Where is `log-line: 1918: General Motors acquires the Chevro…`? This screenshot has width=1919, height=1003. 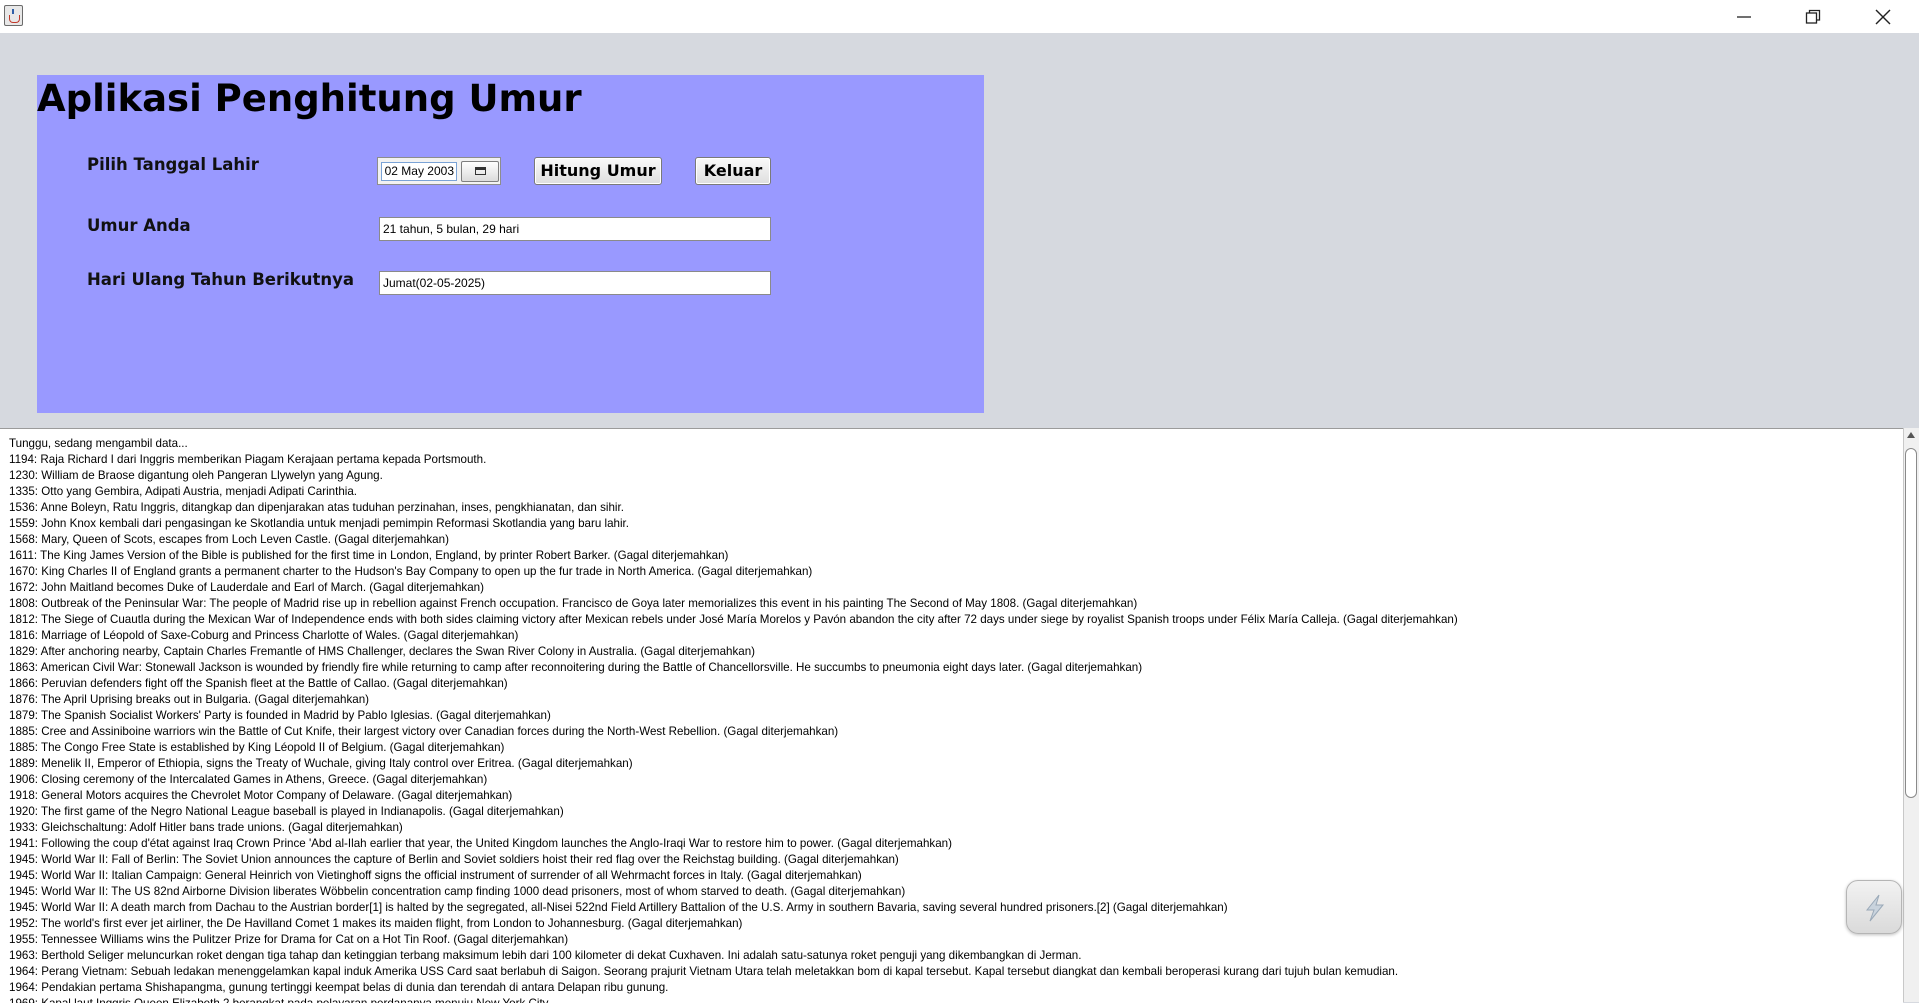
log-line: 1918: General Motors acquires the Chevro… is located at coordinates (261, 795).